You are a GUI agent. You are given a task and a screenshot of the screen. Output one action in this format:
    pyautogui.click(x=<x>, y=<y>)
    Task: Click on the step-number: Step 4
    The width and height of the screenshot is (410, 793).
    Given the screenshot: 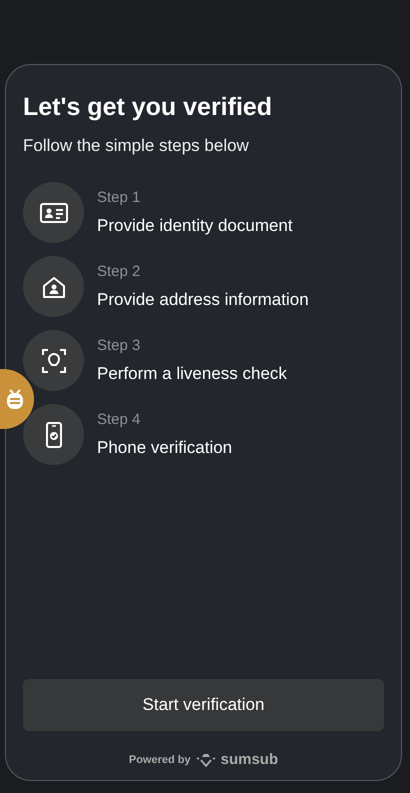 What is the action you would take?
    pyautogui.click(x=119, y=419)
    